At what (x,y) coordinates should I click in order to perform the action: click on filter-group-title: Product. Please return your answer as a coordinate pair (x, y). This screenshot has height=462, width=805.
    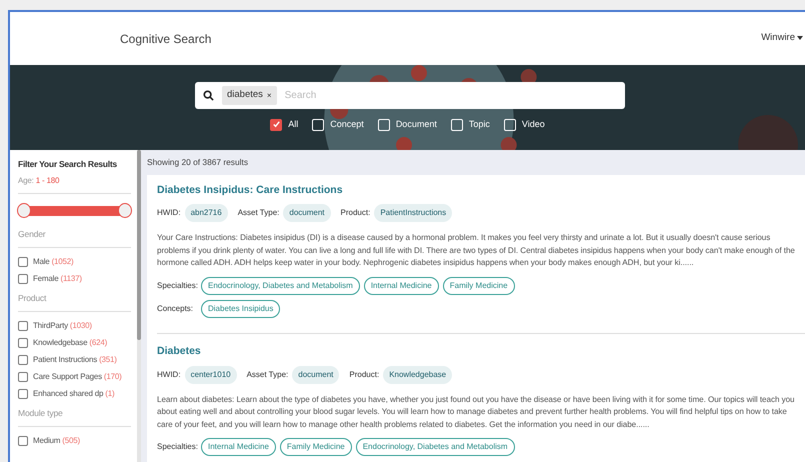
    Looking at the image, I should click on (33, 298).